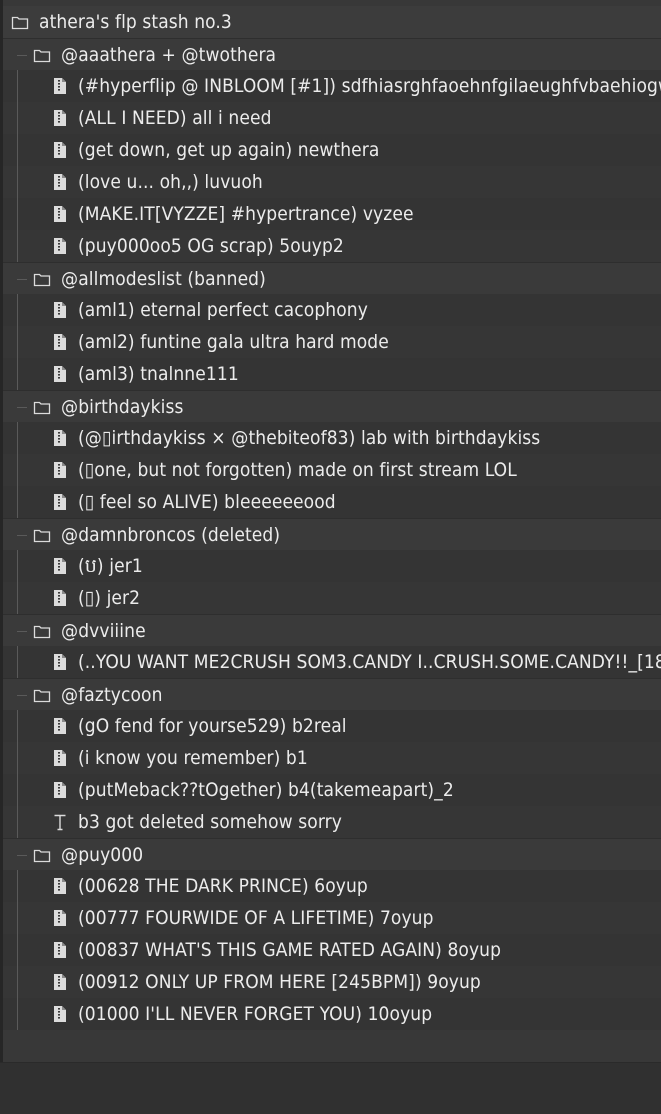 The image size is (661, 1114). Describe the element at coordinates (332, 342) in the screenshot. I see `file-row: (aml2) funtine gala ultra hard mode` at that location.